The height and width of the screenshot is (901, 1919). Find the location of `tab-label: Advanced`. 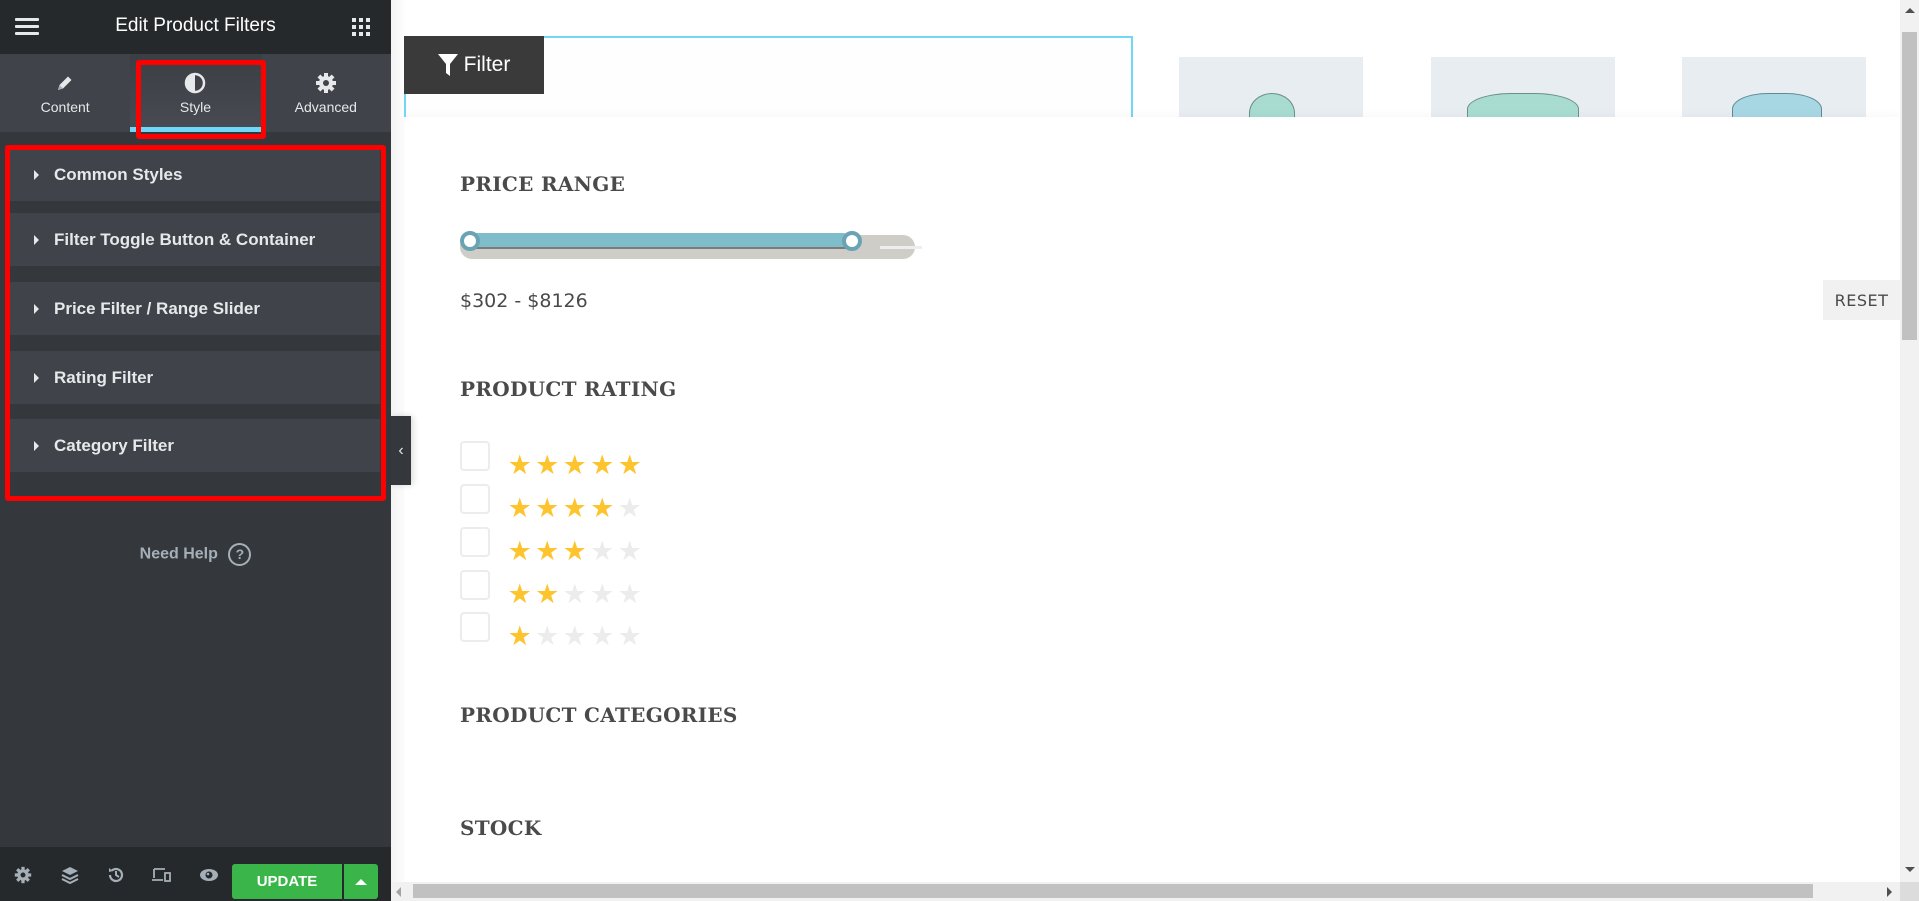

tab-label: Advanced is located at coordinates (325, 107).